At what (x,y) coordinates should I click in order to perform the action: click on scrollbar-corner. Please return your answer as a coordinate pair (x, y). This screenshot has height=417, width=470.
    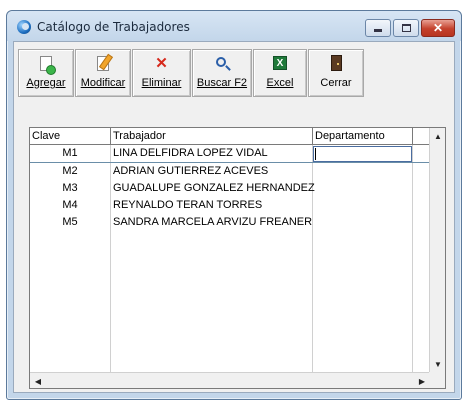
    Looking at the image, I should click on (437, 380).